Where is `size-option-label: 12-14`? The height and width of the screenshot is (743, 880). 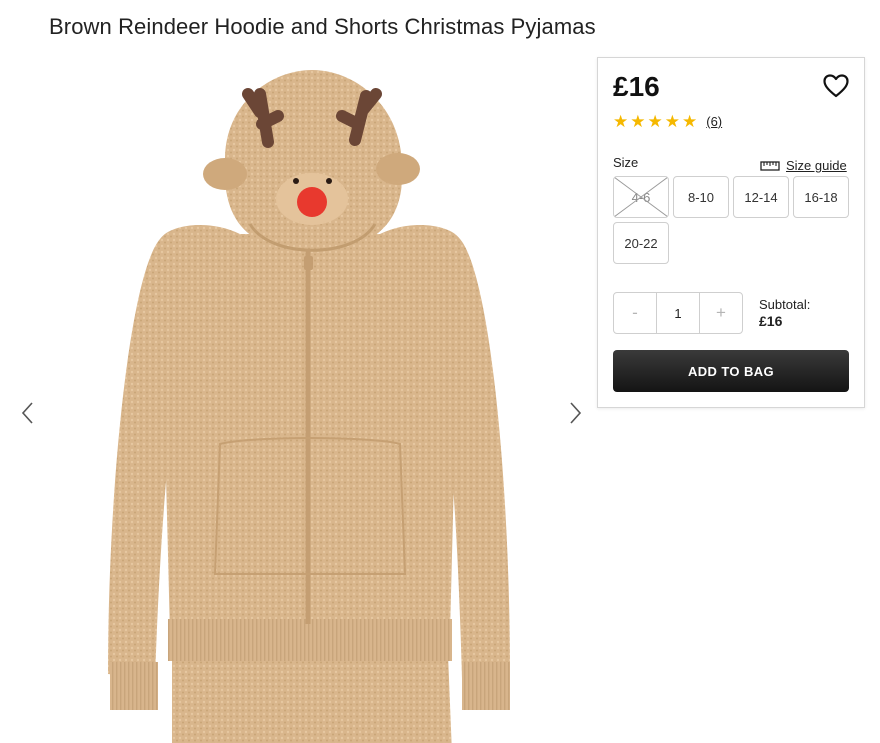
size-option-label: 12-14 is located at coordinates (761, 197).